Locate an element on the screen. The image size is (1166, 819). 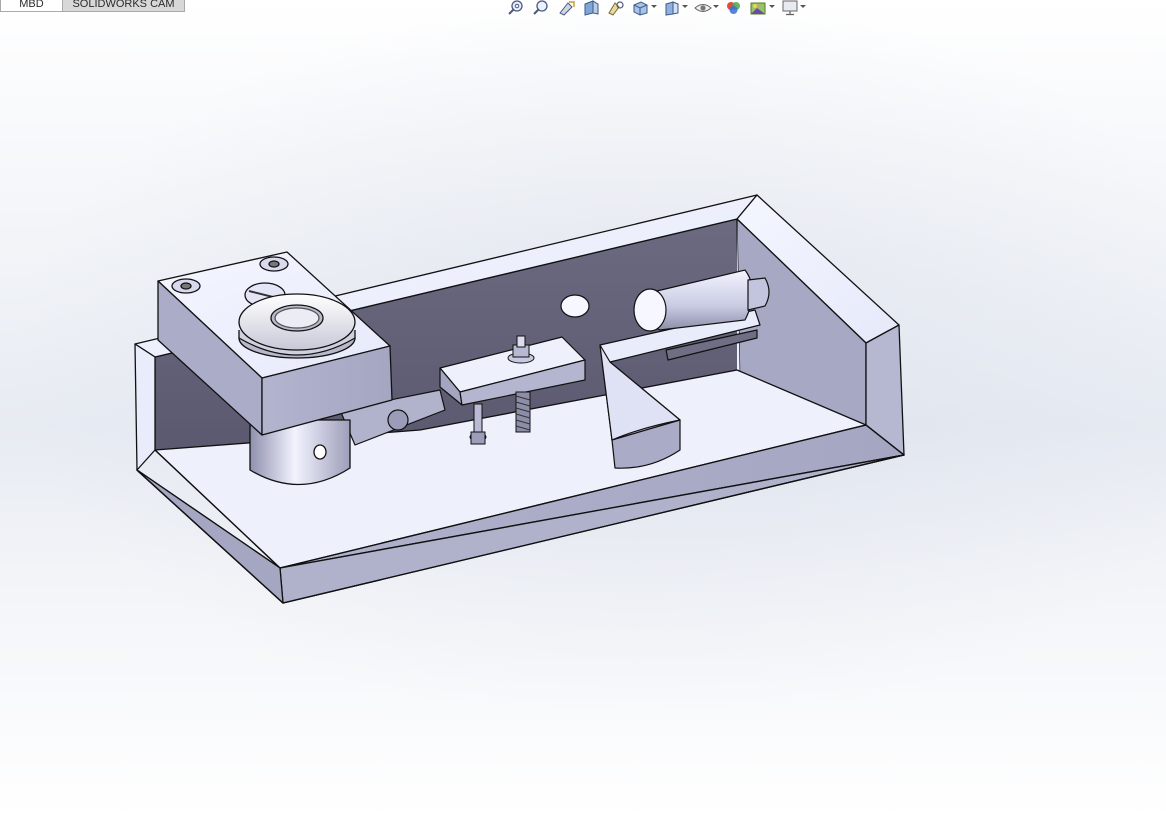
view-orientation-button is located at coordinates (644, 8).